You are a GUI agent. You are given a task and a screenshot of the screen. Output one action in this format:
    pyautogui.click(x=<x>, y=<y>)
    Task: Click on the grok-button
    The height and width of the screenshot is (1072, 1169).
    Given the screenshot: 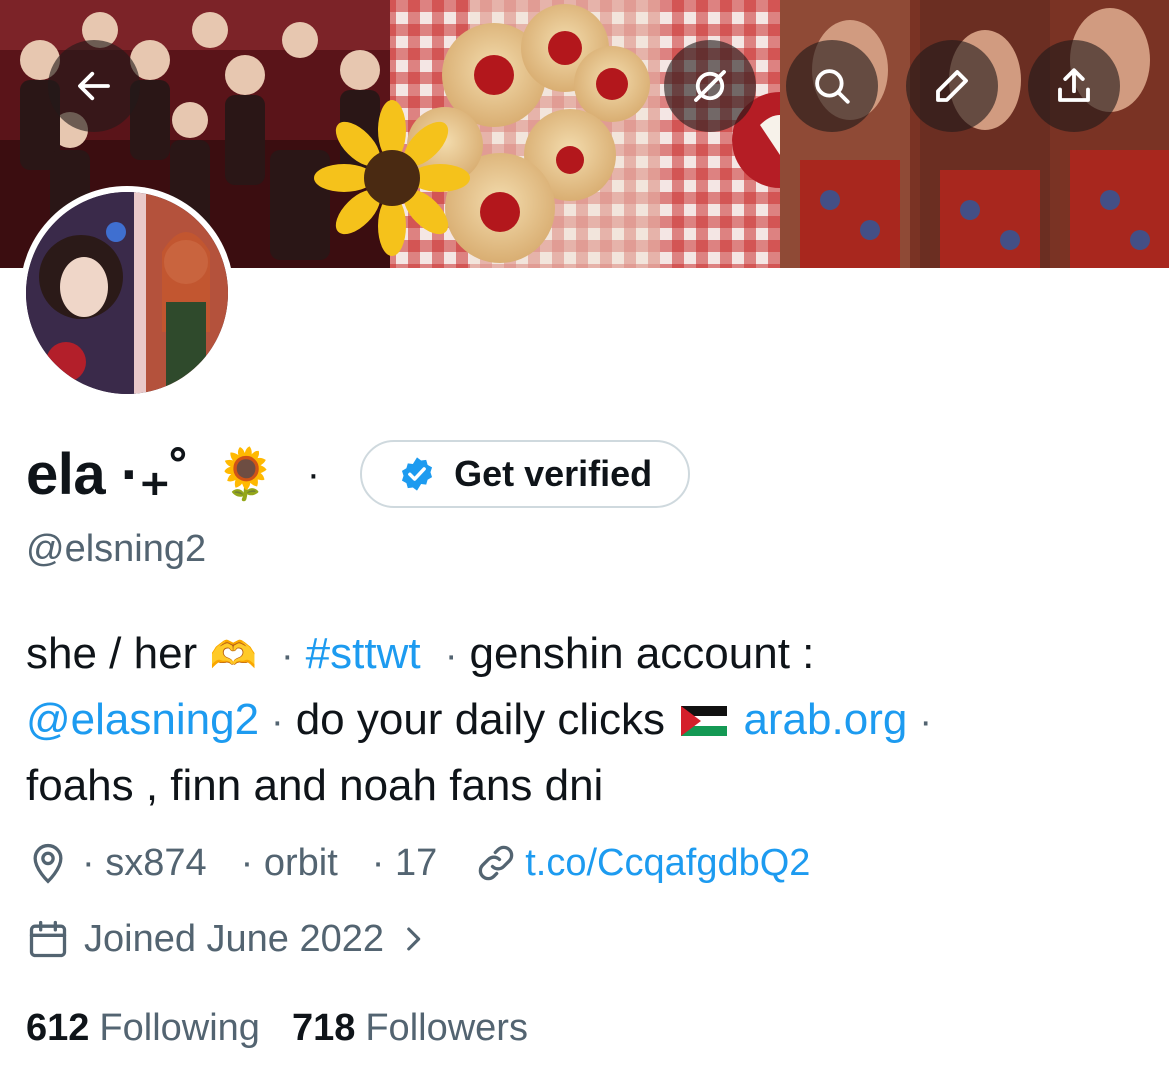 What is the action you would take?
    pyautogui.click(x=710, y=86)
    